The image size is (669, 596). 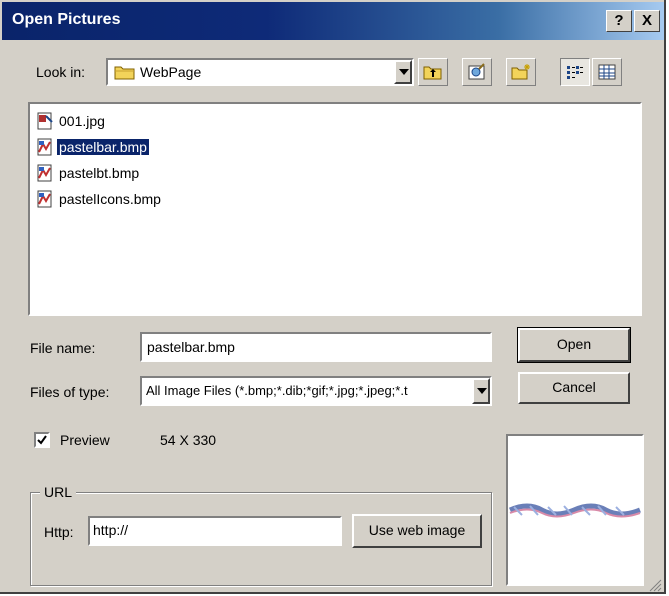 What do you see at coordinates (82, 121) in the screenshot?
I see `file-name: 001.jpg` at bounding box center [82, 121].